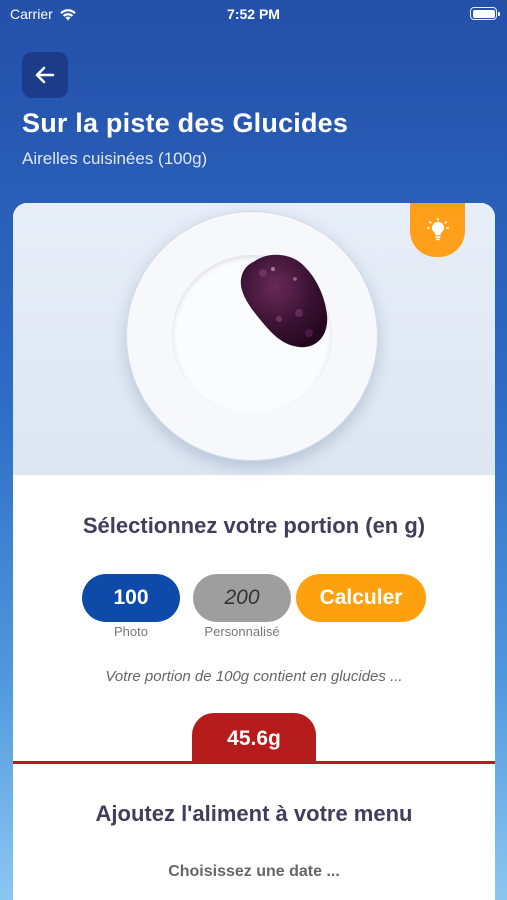 This screenshot has height=900, width=507. What do you see at coordinates (284, 301) in the screenshot?
I see `cranberry-sauce-image` at bounding box center [284, 301].